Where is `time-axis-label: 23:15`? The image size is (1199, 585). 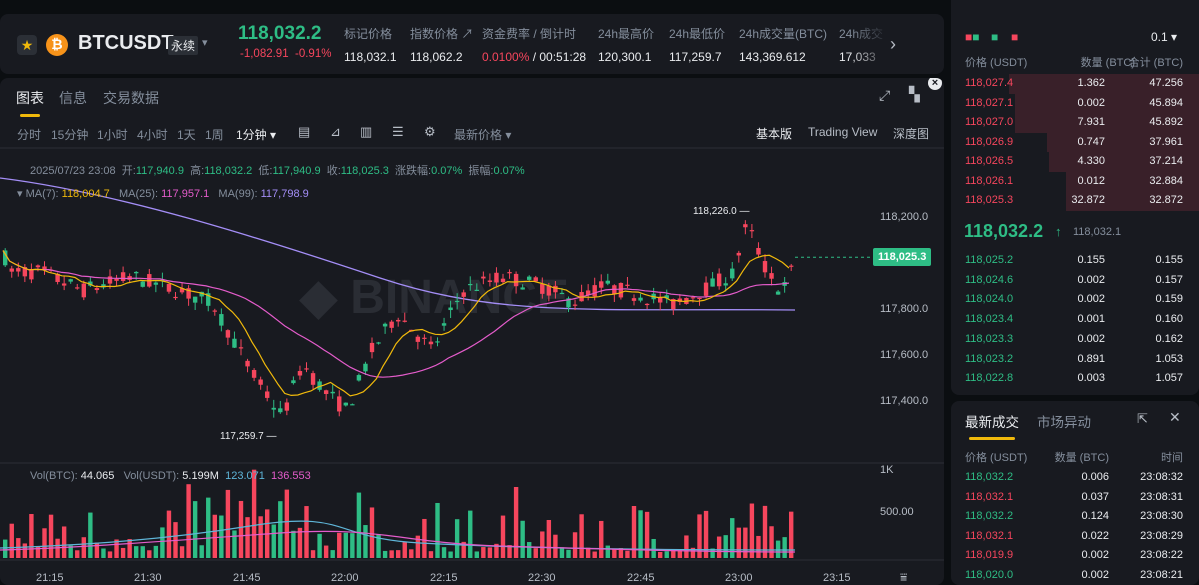
time-axis-label: 23:15 is located at coordinates (837, 578).